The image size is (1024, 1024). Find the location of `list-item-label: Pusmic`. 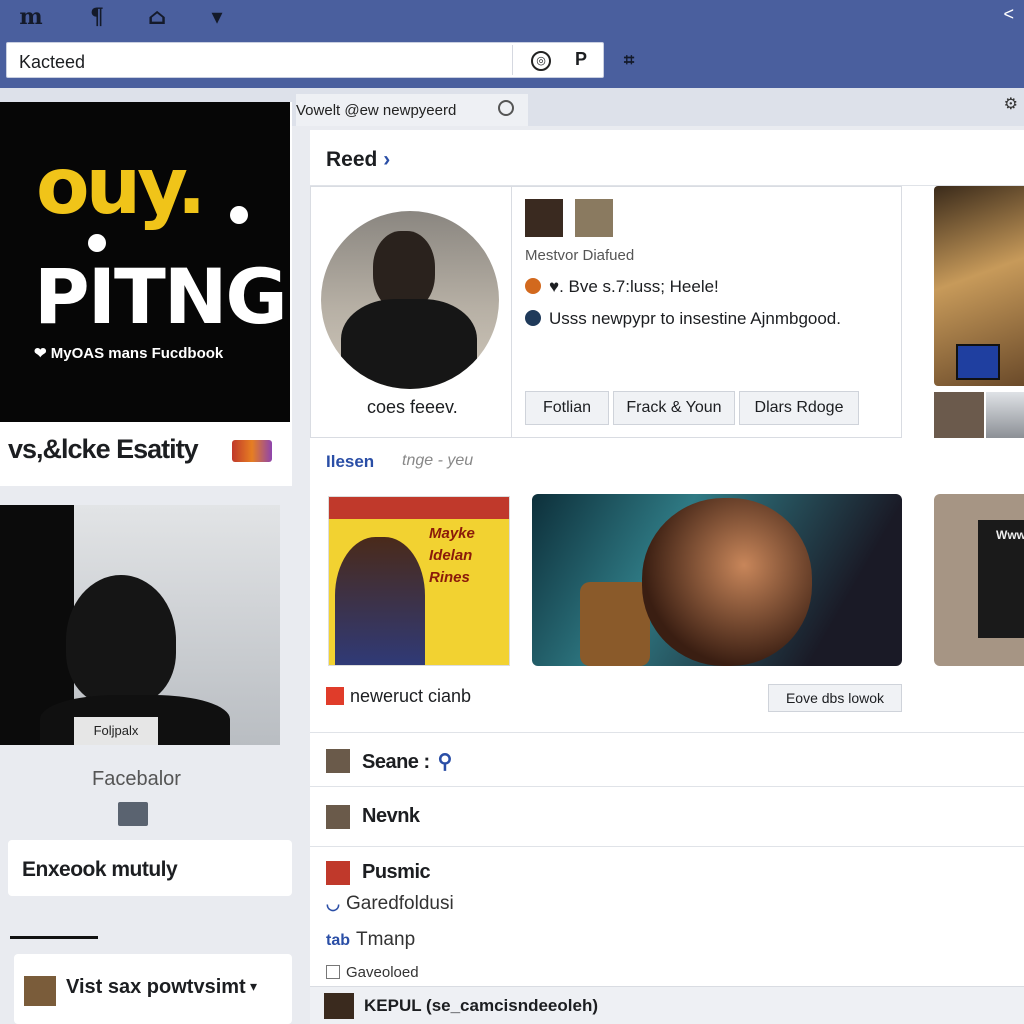

list-item-label: Pusmic is located at coordinates (396, 872).